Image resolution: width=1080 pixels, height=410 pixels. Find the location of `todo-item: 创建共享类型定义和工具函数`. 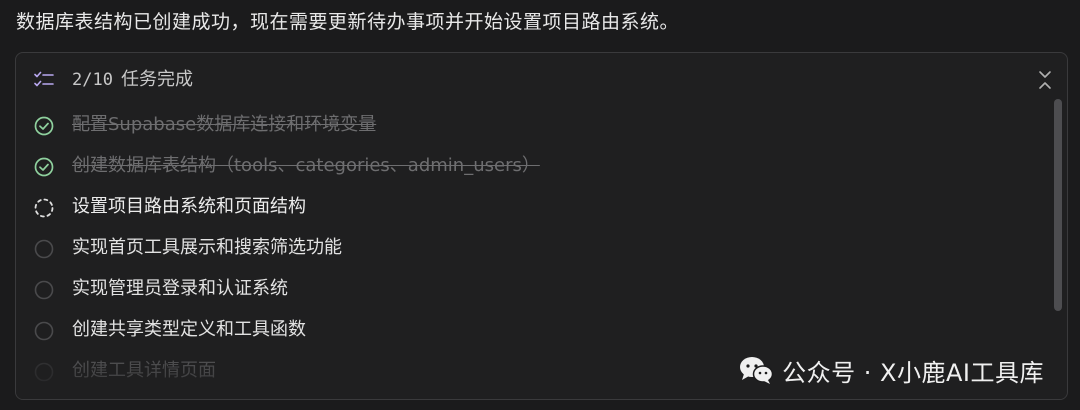

todo-item: 创建共享类型定义和工具函数 is located at coordinates (531, 330).